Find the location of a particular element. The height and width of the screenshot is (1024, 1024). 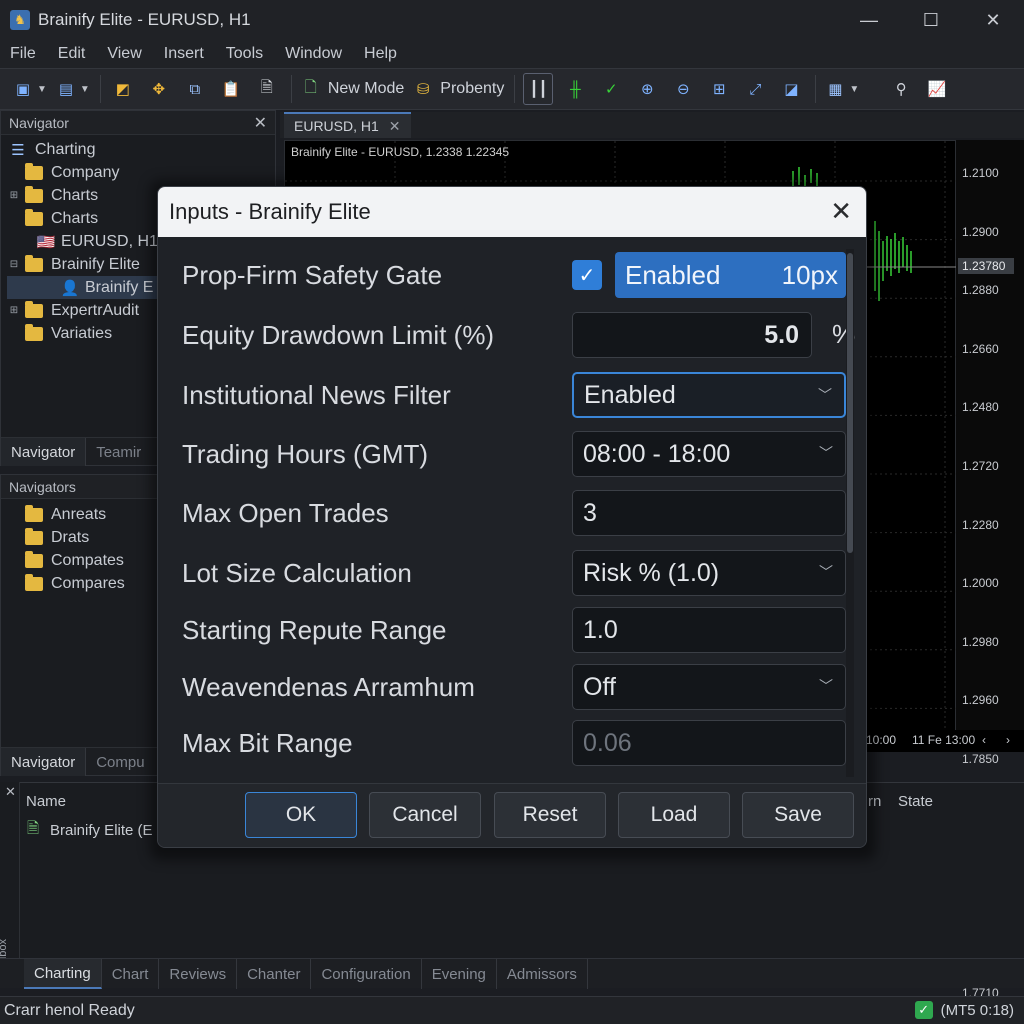

templates-button: ▦ ▼ is located at coordinates (841, 89).